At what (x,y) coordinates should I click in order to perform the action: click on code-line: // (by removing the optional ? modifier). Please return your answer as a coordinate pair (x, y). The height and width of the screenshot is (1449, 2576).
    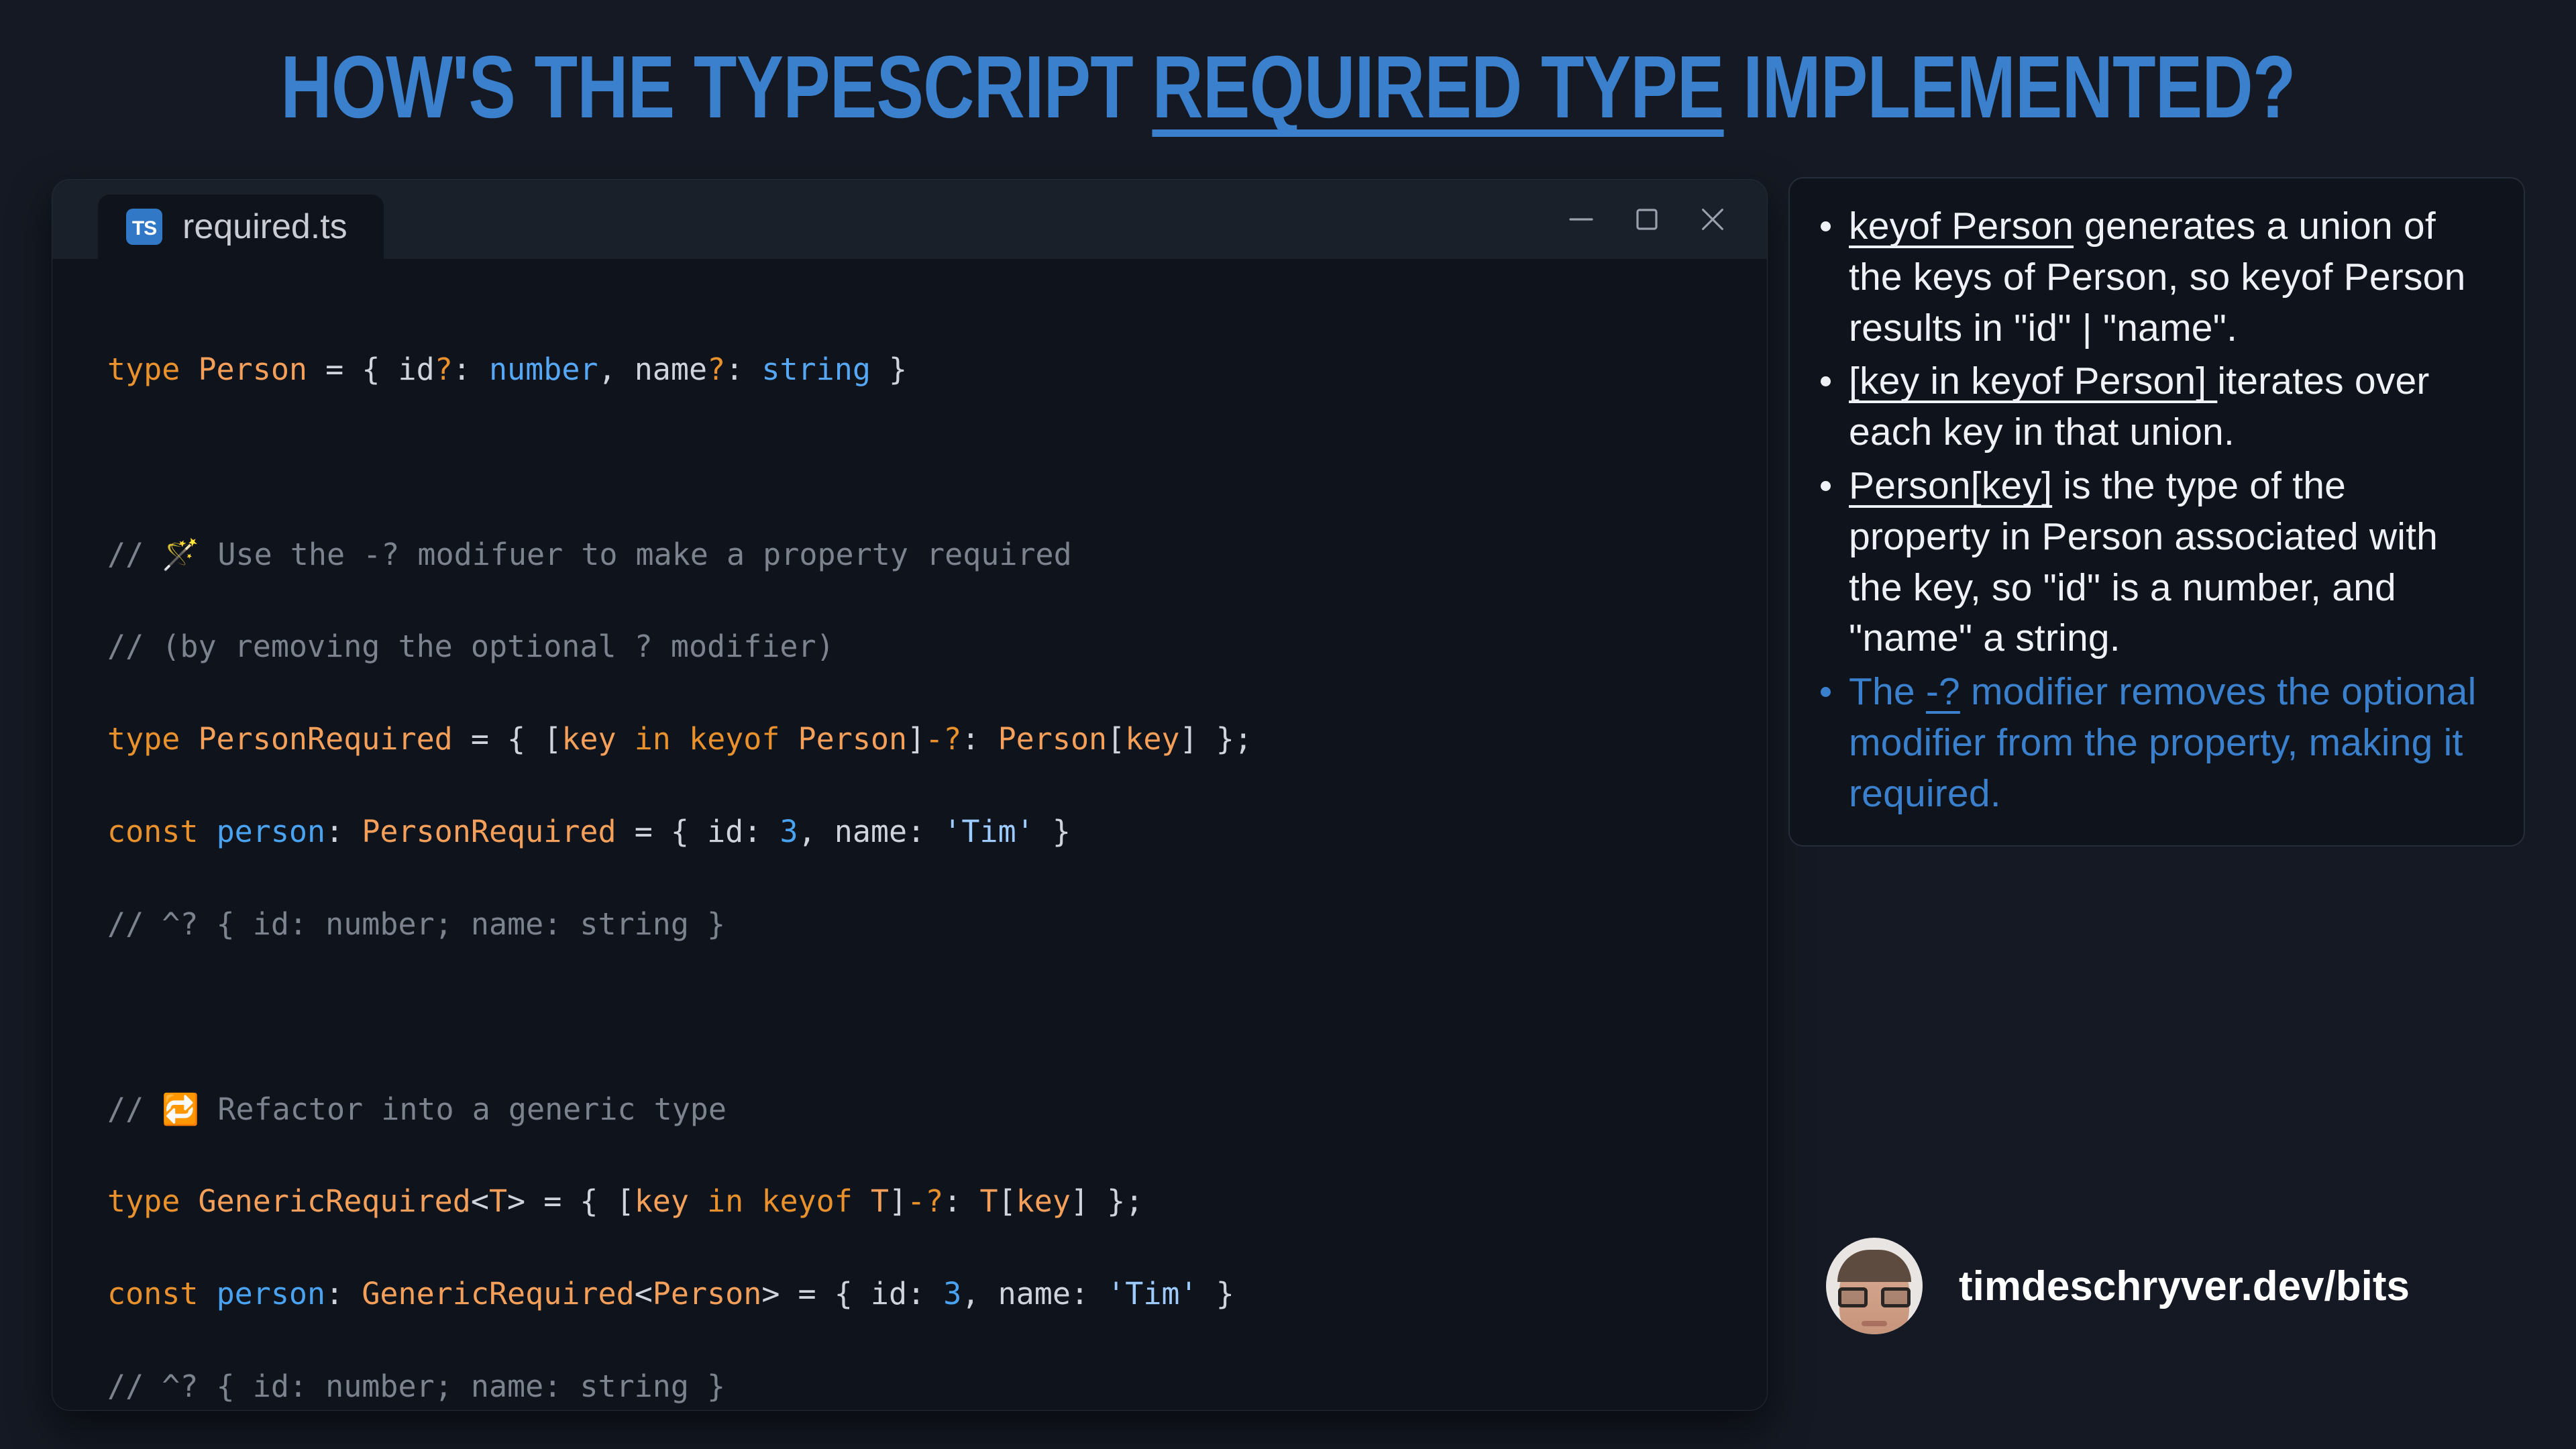
    Looking at the image, I should click on (471, 647).